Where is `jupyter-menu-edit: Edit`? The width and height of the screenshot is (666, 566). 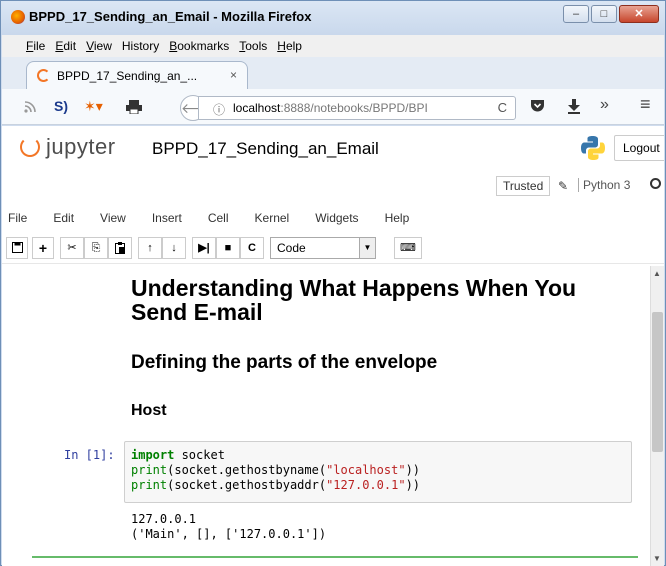 jupyter-menu-edit: Edit is located at coordinates (63, 218).